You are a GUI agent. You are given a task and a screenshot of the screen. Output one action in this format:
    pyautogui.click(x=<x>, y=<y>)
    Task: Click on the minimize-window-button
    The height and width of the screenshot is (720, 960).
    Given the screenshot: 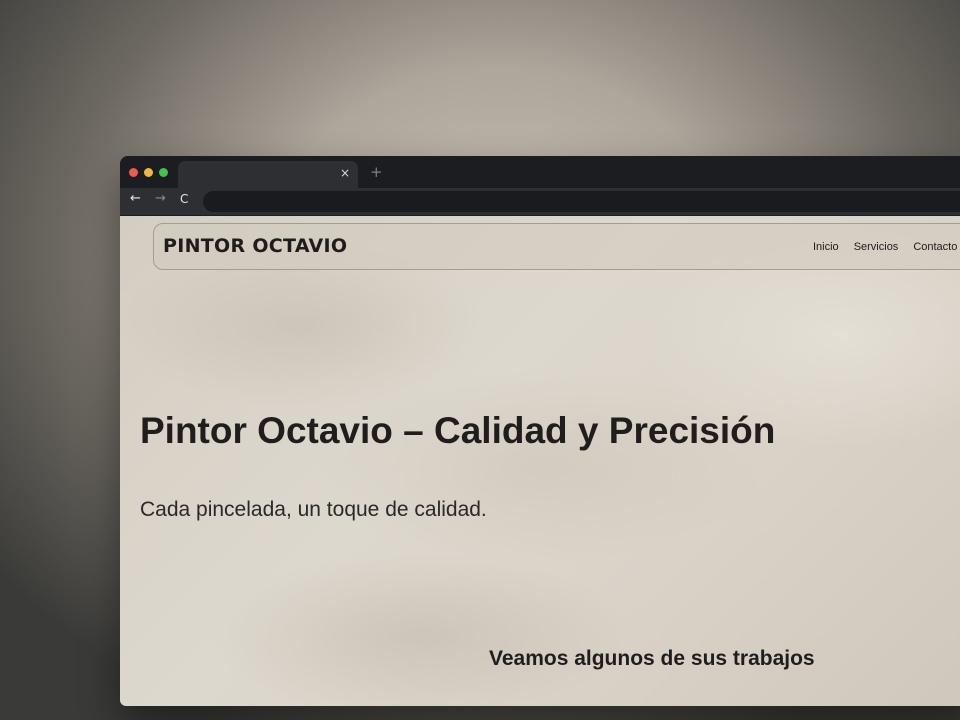 What is the action you would take?
    pyautogui.click(x=148, y=172)
    